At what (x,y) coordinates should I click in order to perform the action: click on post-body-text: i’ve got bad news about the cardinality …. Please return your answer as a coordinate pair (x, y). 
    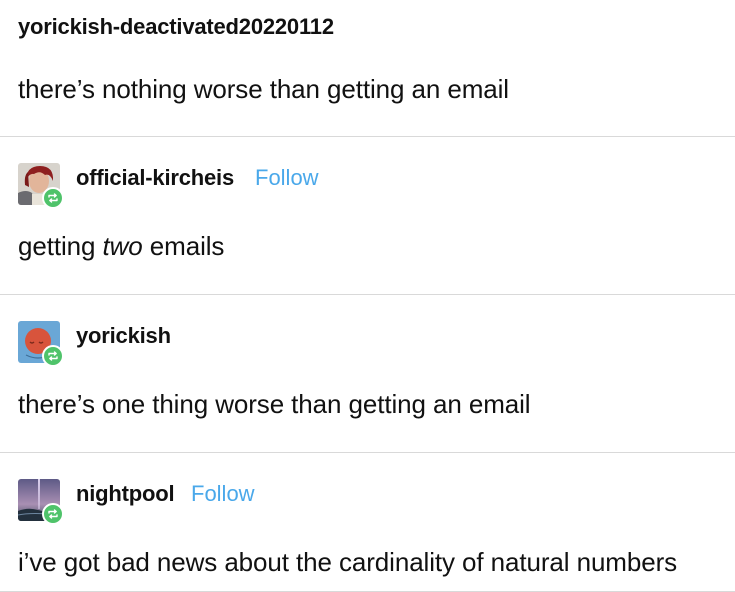
    Looking at the image, I should click on (348, 562).